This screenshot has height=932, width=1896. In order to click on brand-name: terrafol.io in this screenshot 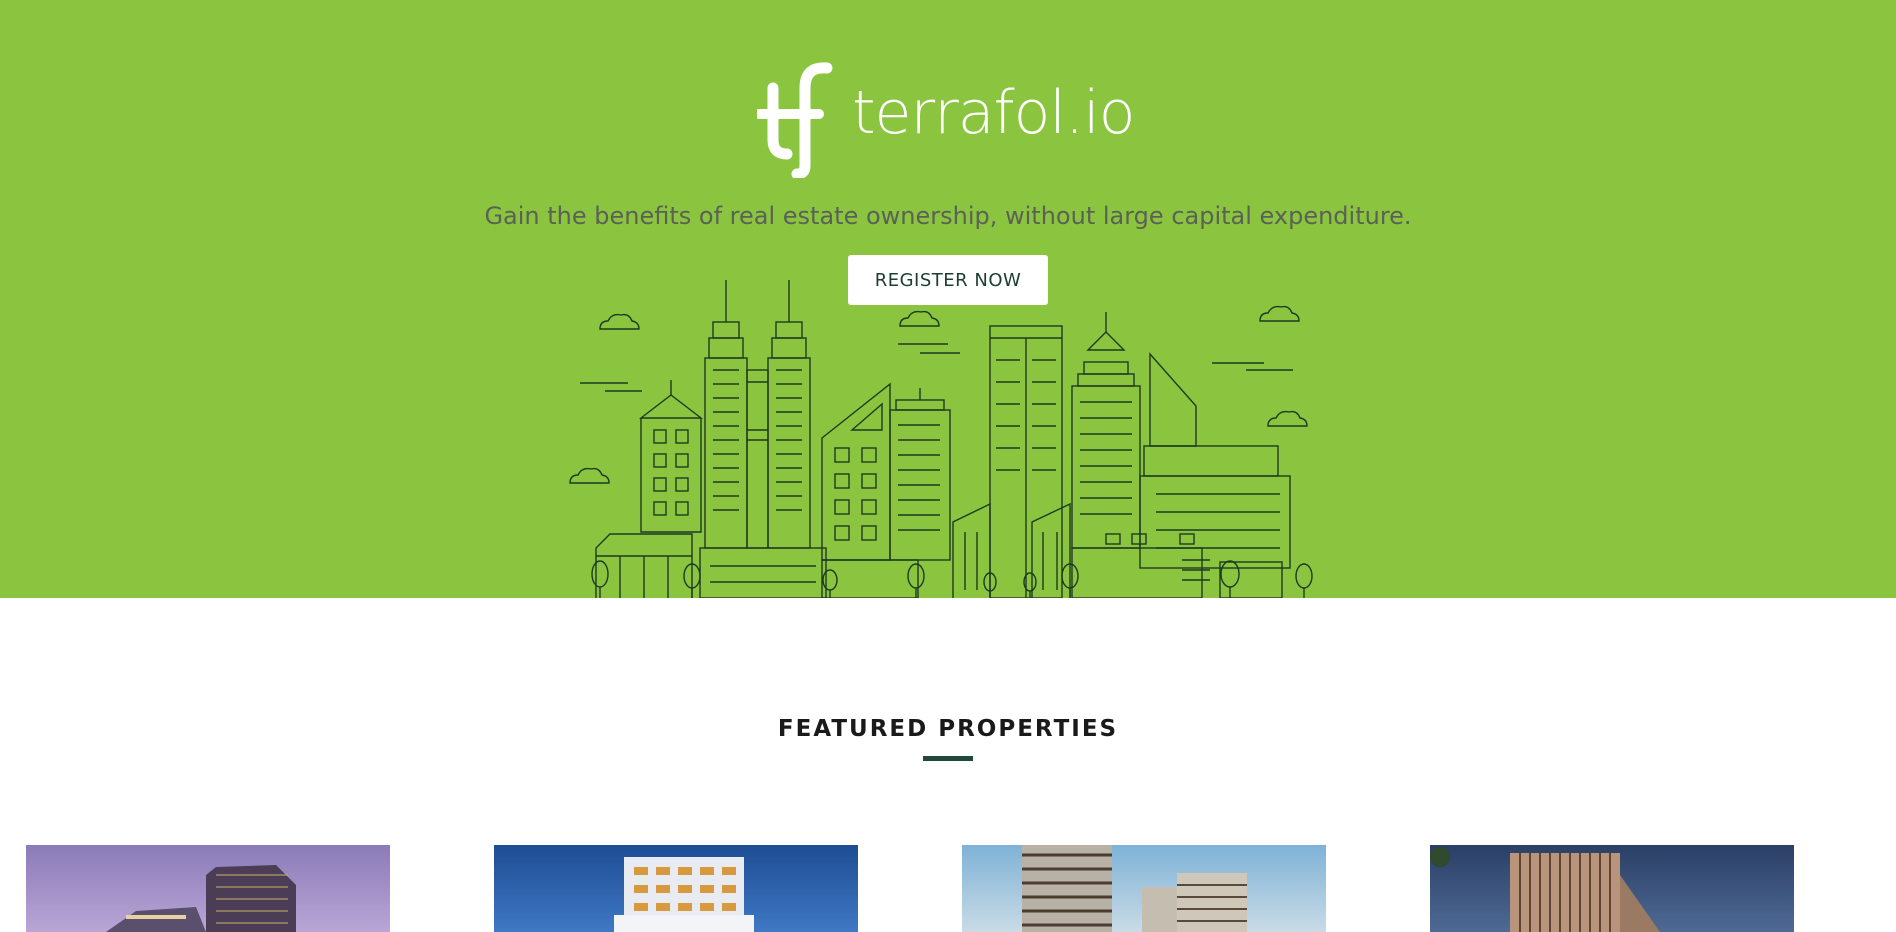, I will do `click(993, 113)`.